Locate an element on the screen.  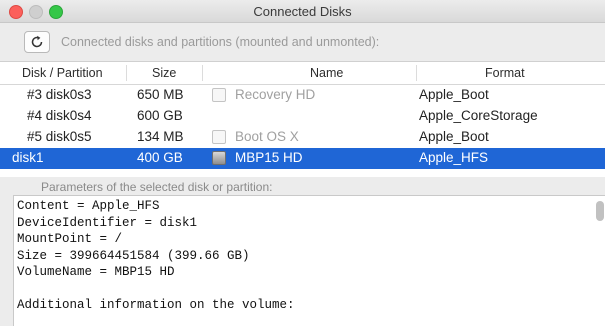
size-cell: 400 GB is located at coordinates (160, 157).